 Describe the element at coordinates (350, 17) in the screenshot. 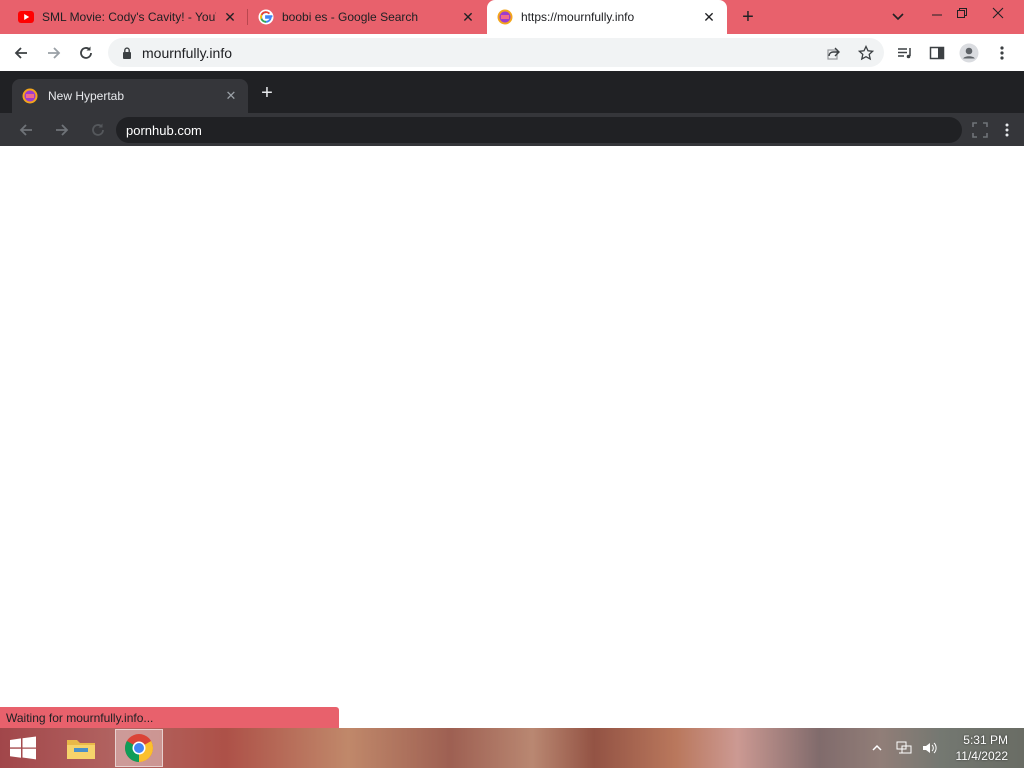

I see `tab-title: boobi es - Google Search` at that location.